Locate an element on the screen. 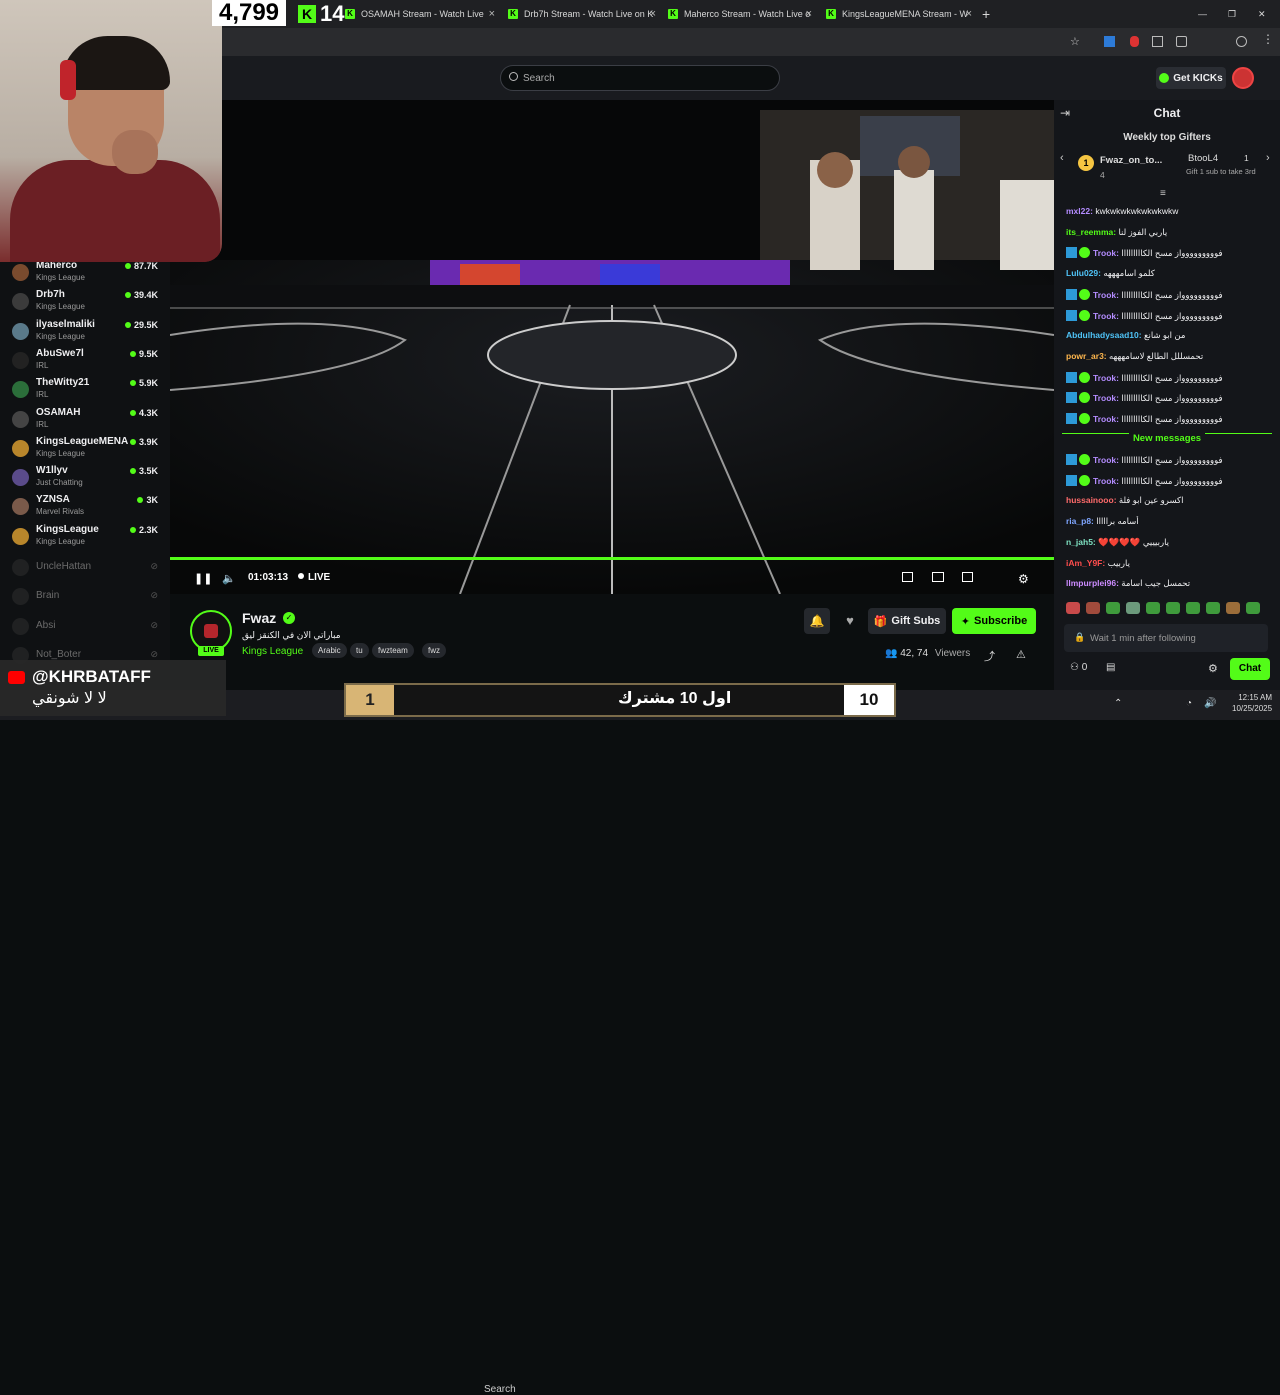  minimize-icon: — is located at coordinates (1204, 14).